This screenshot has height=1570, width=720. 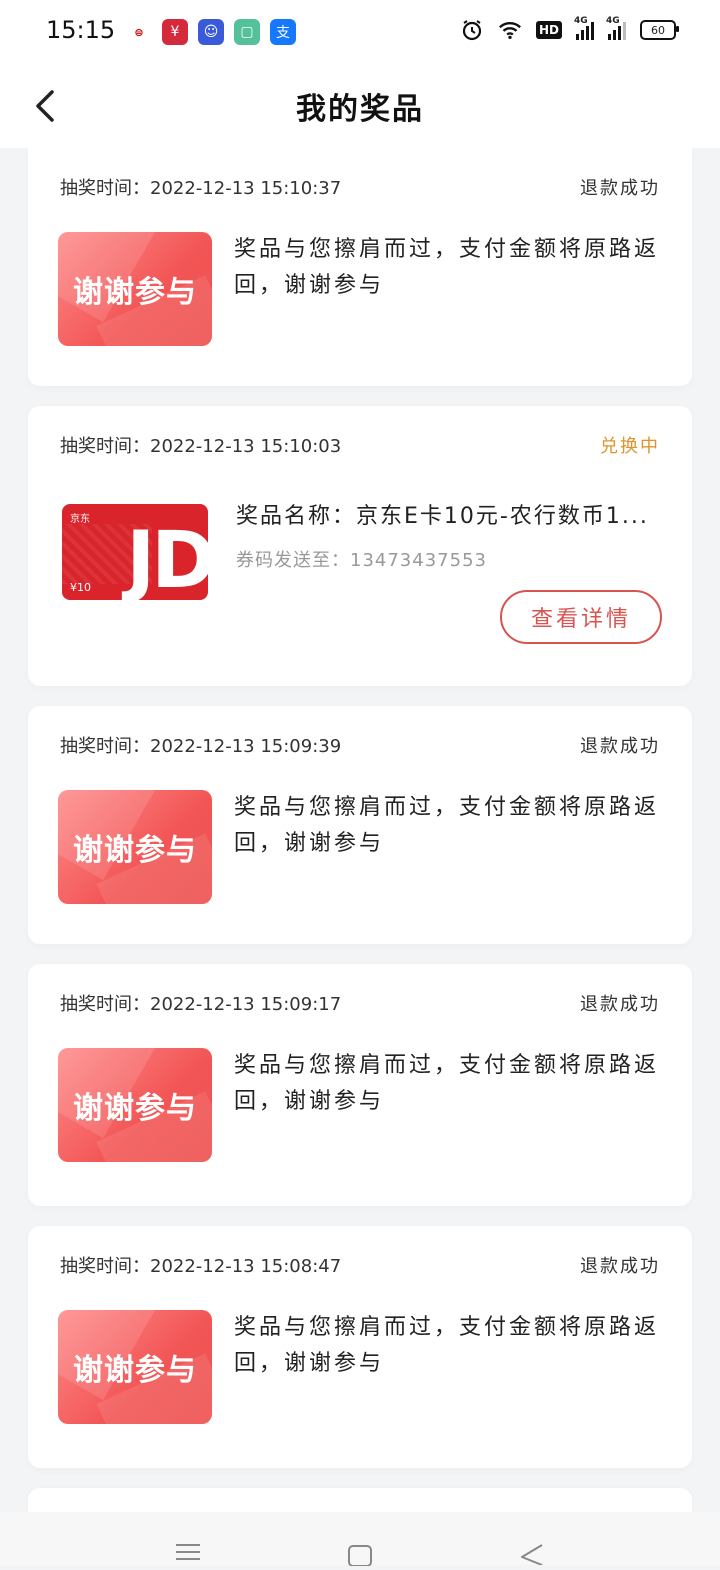 What do you see at coordinates (201, 188) in the screenshot?
I see `draw-time: 抽奖时间：2022-12-13 15:10:37` at bounding box center [201, 188].